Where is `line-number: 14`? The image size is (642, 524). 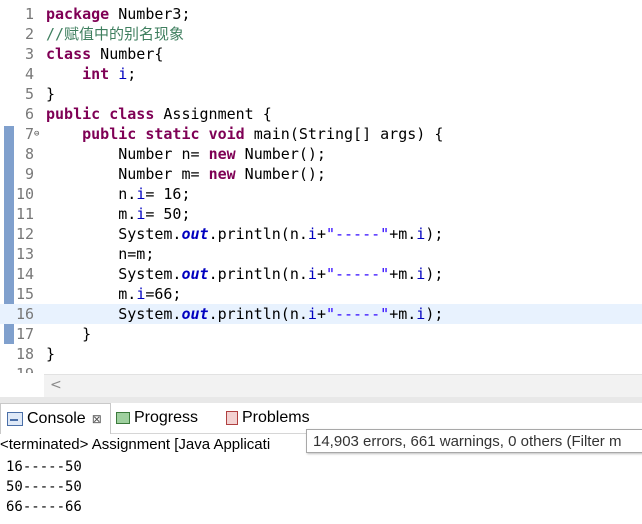
line-number: 14 is located at coordinates (24, 274).